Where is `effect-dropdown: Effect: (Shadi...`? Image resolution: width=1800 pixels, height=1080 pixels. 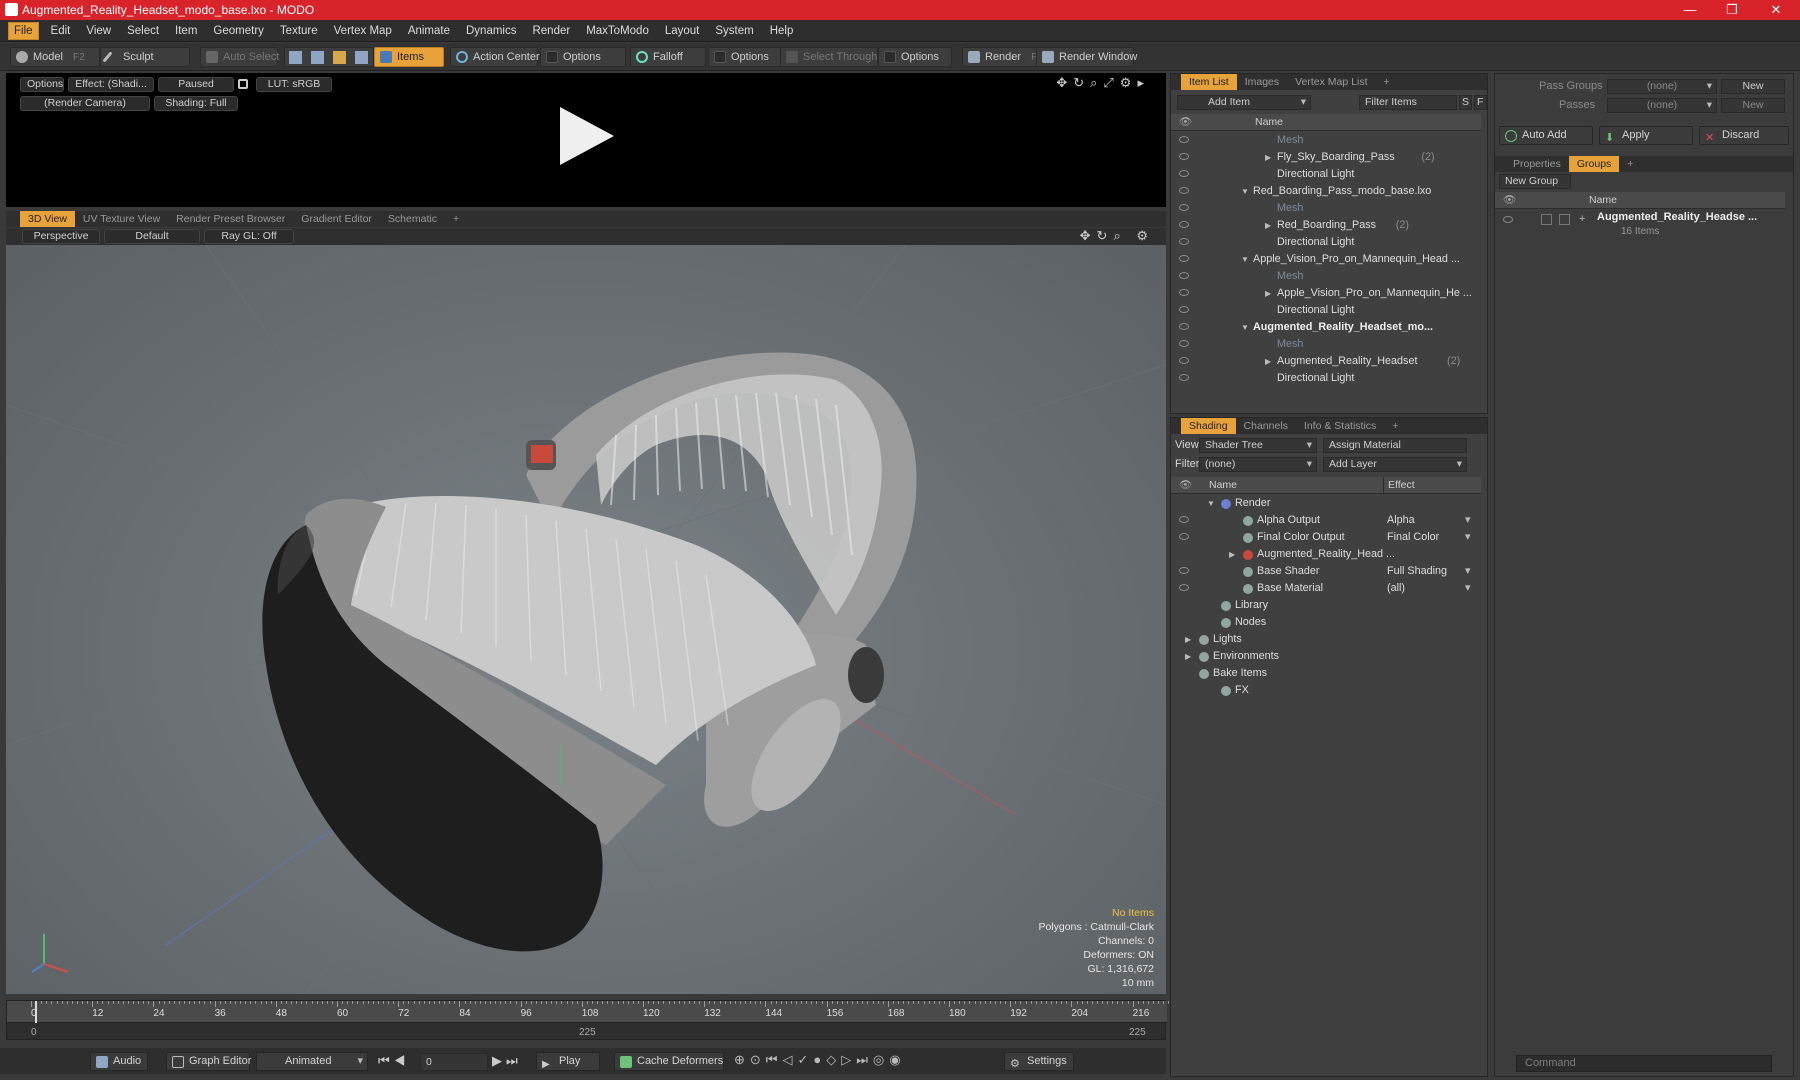 effect-dropdown: Effect: (Shadi... is located at coordinates (111, 84).